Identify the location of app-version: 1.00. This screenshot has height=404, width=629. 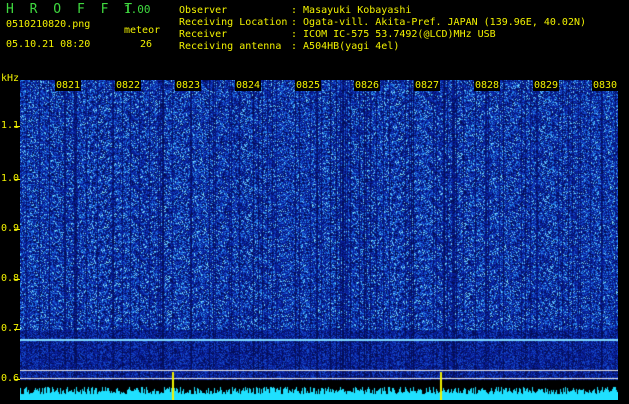
(137, 9).